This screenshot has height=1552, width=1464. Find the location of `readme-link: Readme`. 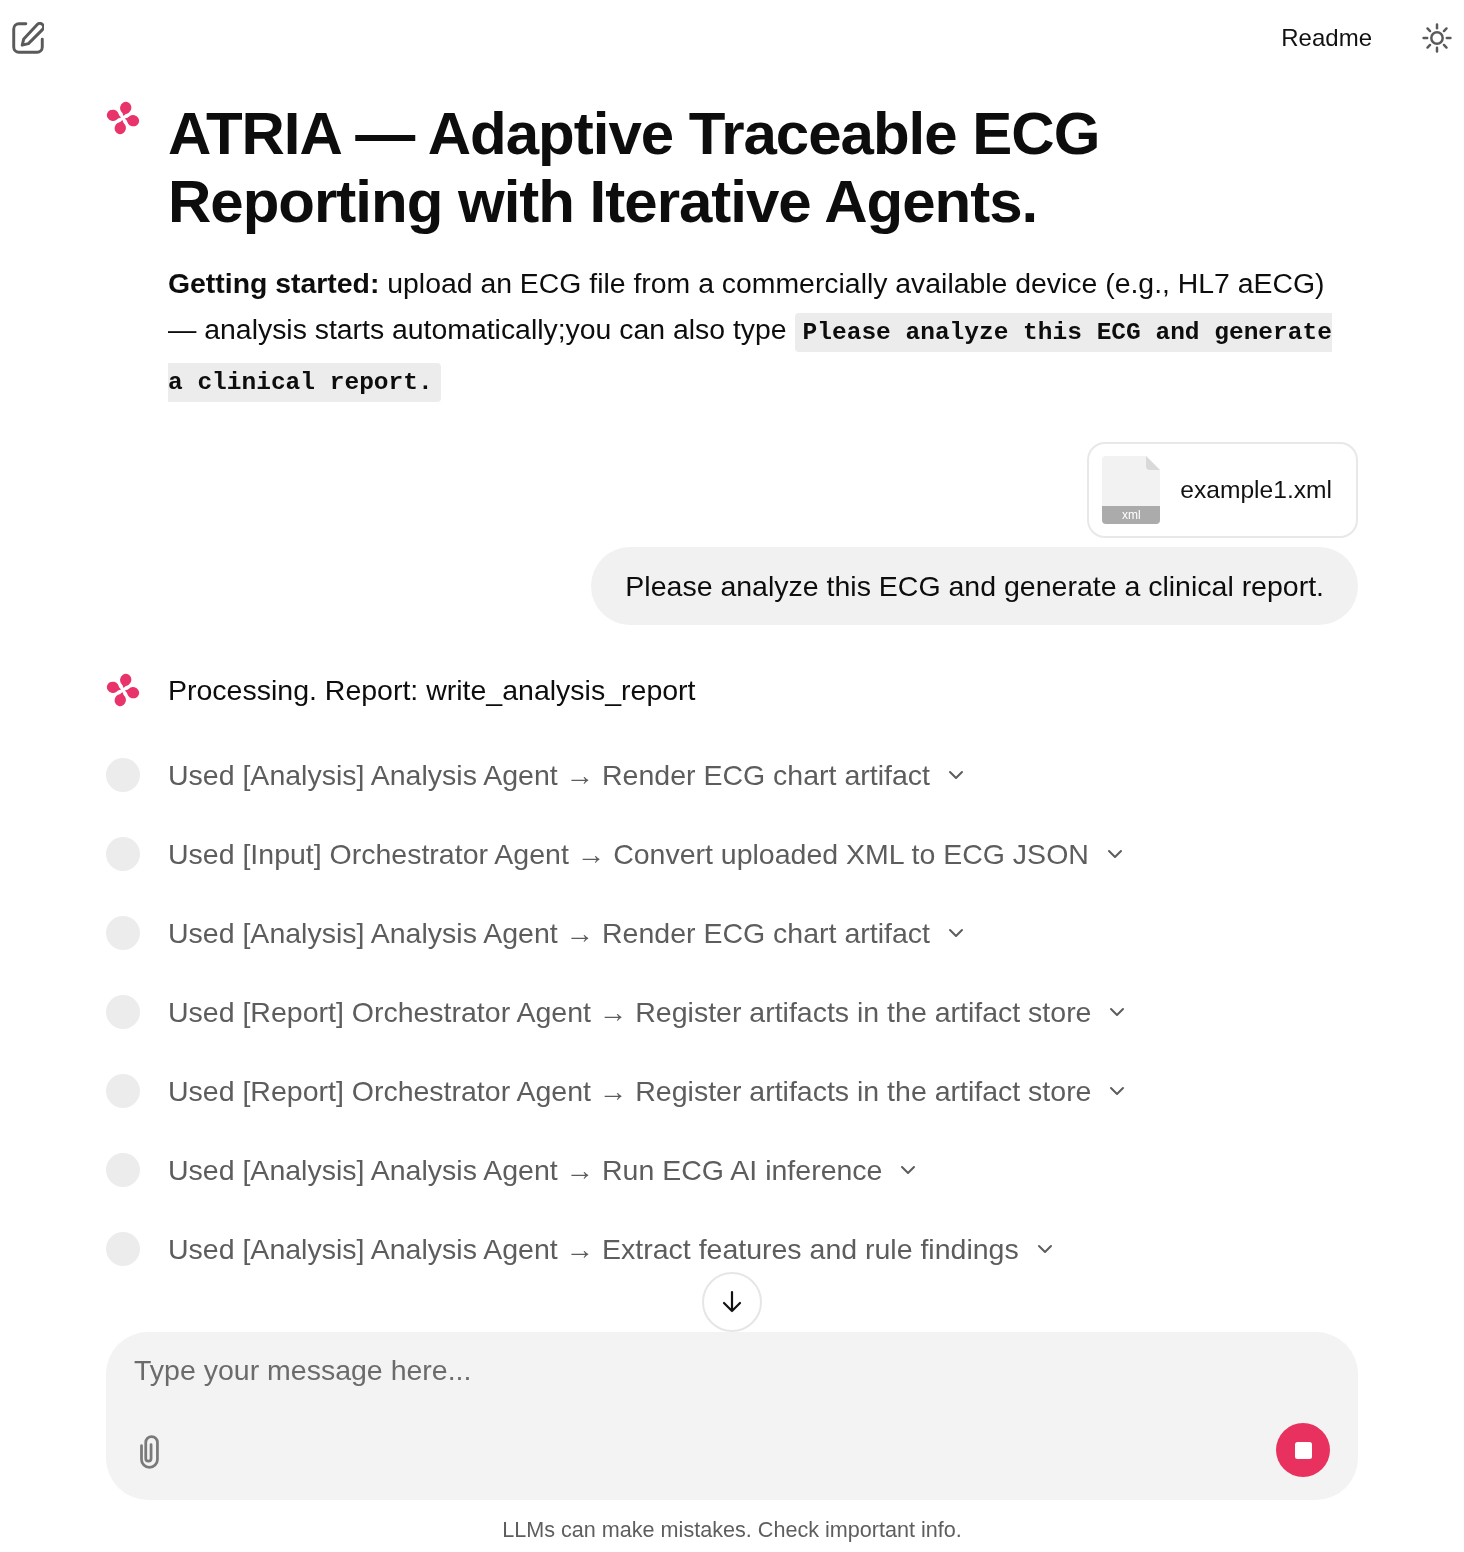

readme-link: Readme is located at coordinates (1326, 37).